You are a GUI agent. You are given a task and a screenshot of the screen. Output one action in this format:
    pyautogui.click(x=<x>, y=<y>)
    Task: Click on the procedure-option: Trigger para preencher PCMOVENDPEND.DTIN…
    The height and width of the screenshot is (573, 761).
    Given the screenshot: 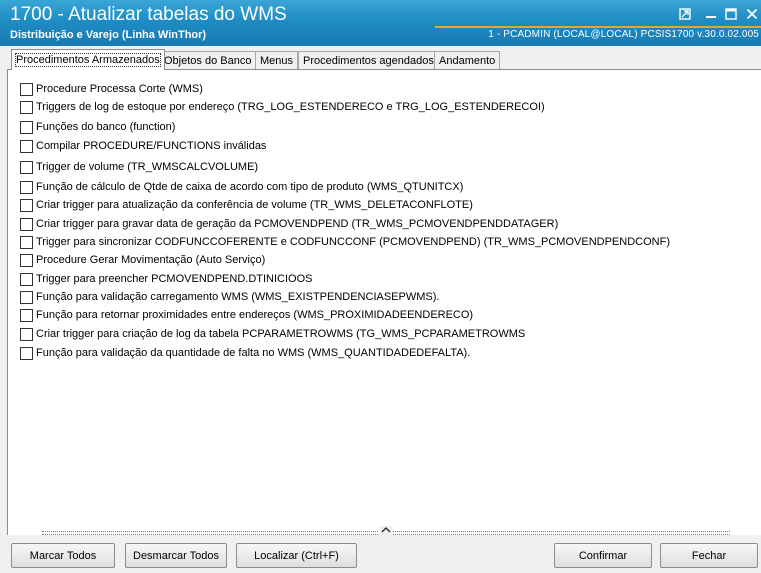 What is the action you would take?
    pyautogui.click(x=166, y=279)
    